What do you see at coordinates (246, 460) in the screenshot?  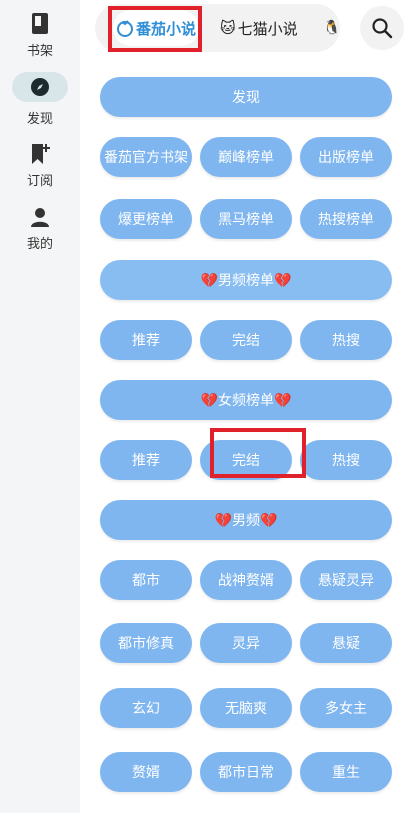 I see `female-finished-button: 完结` at bounding box center [246, 460].